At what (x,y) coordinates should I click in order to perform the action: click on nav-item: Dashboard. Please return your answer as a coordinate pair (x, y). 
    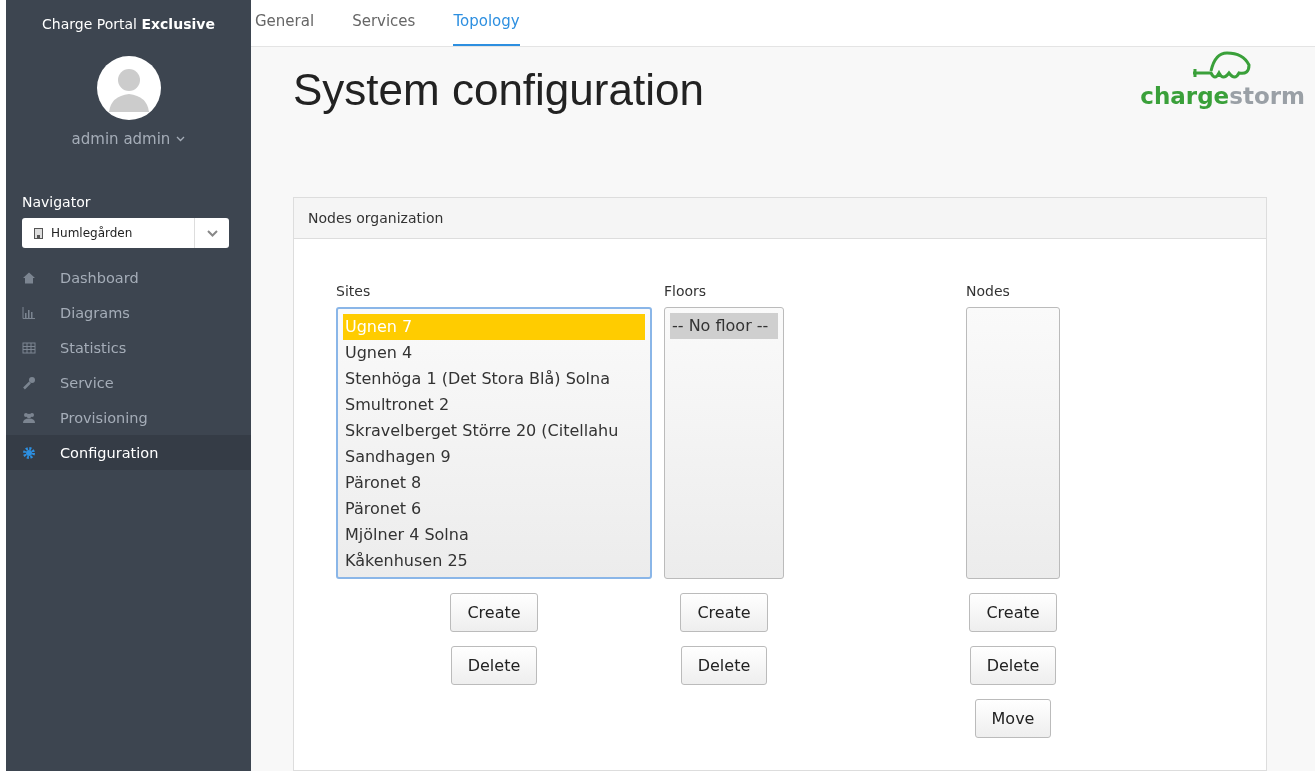
    Looking at the image, I should click on (128, 277).